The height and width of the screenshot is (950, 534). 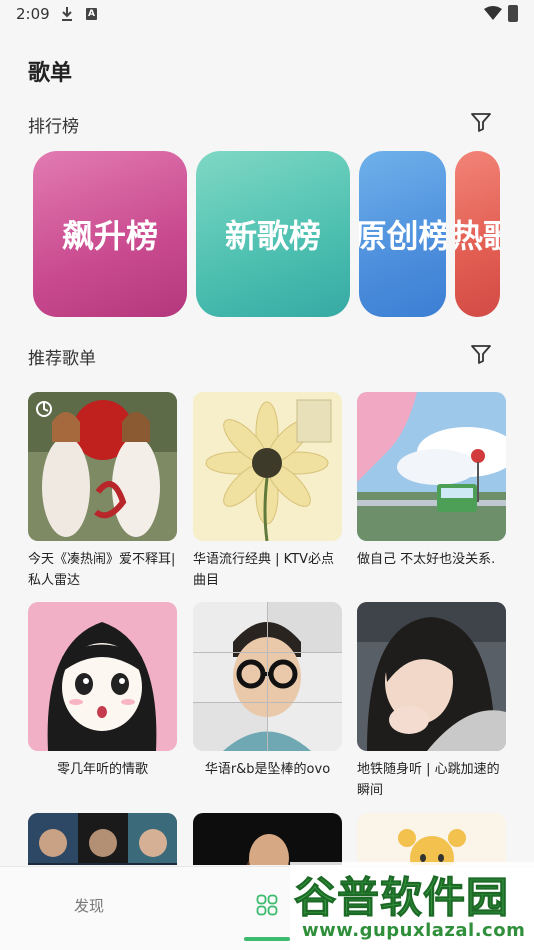 What do you see at coordinates (267, 769) in the screenshot?
I see `playlist-title: 华语r&b是坠棒的ovo` at bounding box center [267, 769].